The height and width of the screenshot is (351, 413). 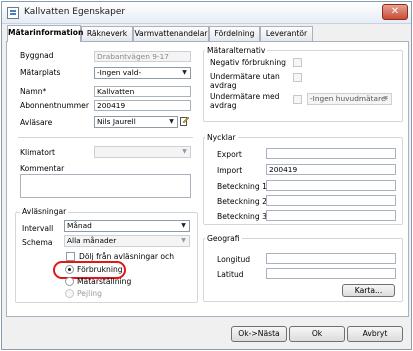 I want to click on huvudmatare-select: -Ingen huvudmätare- ▼, so click(x=349, y=99).